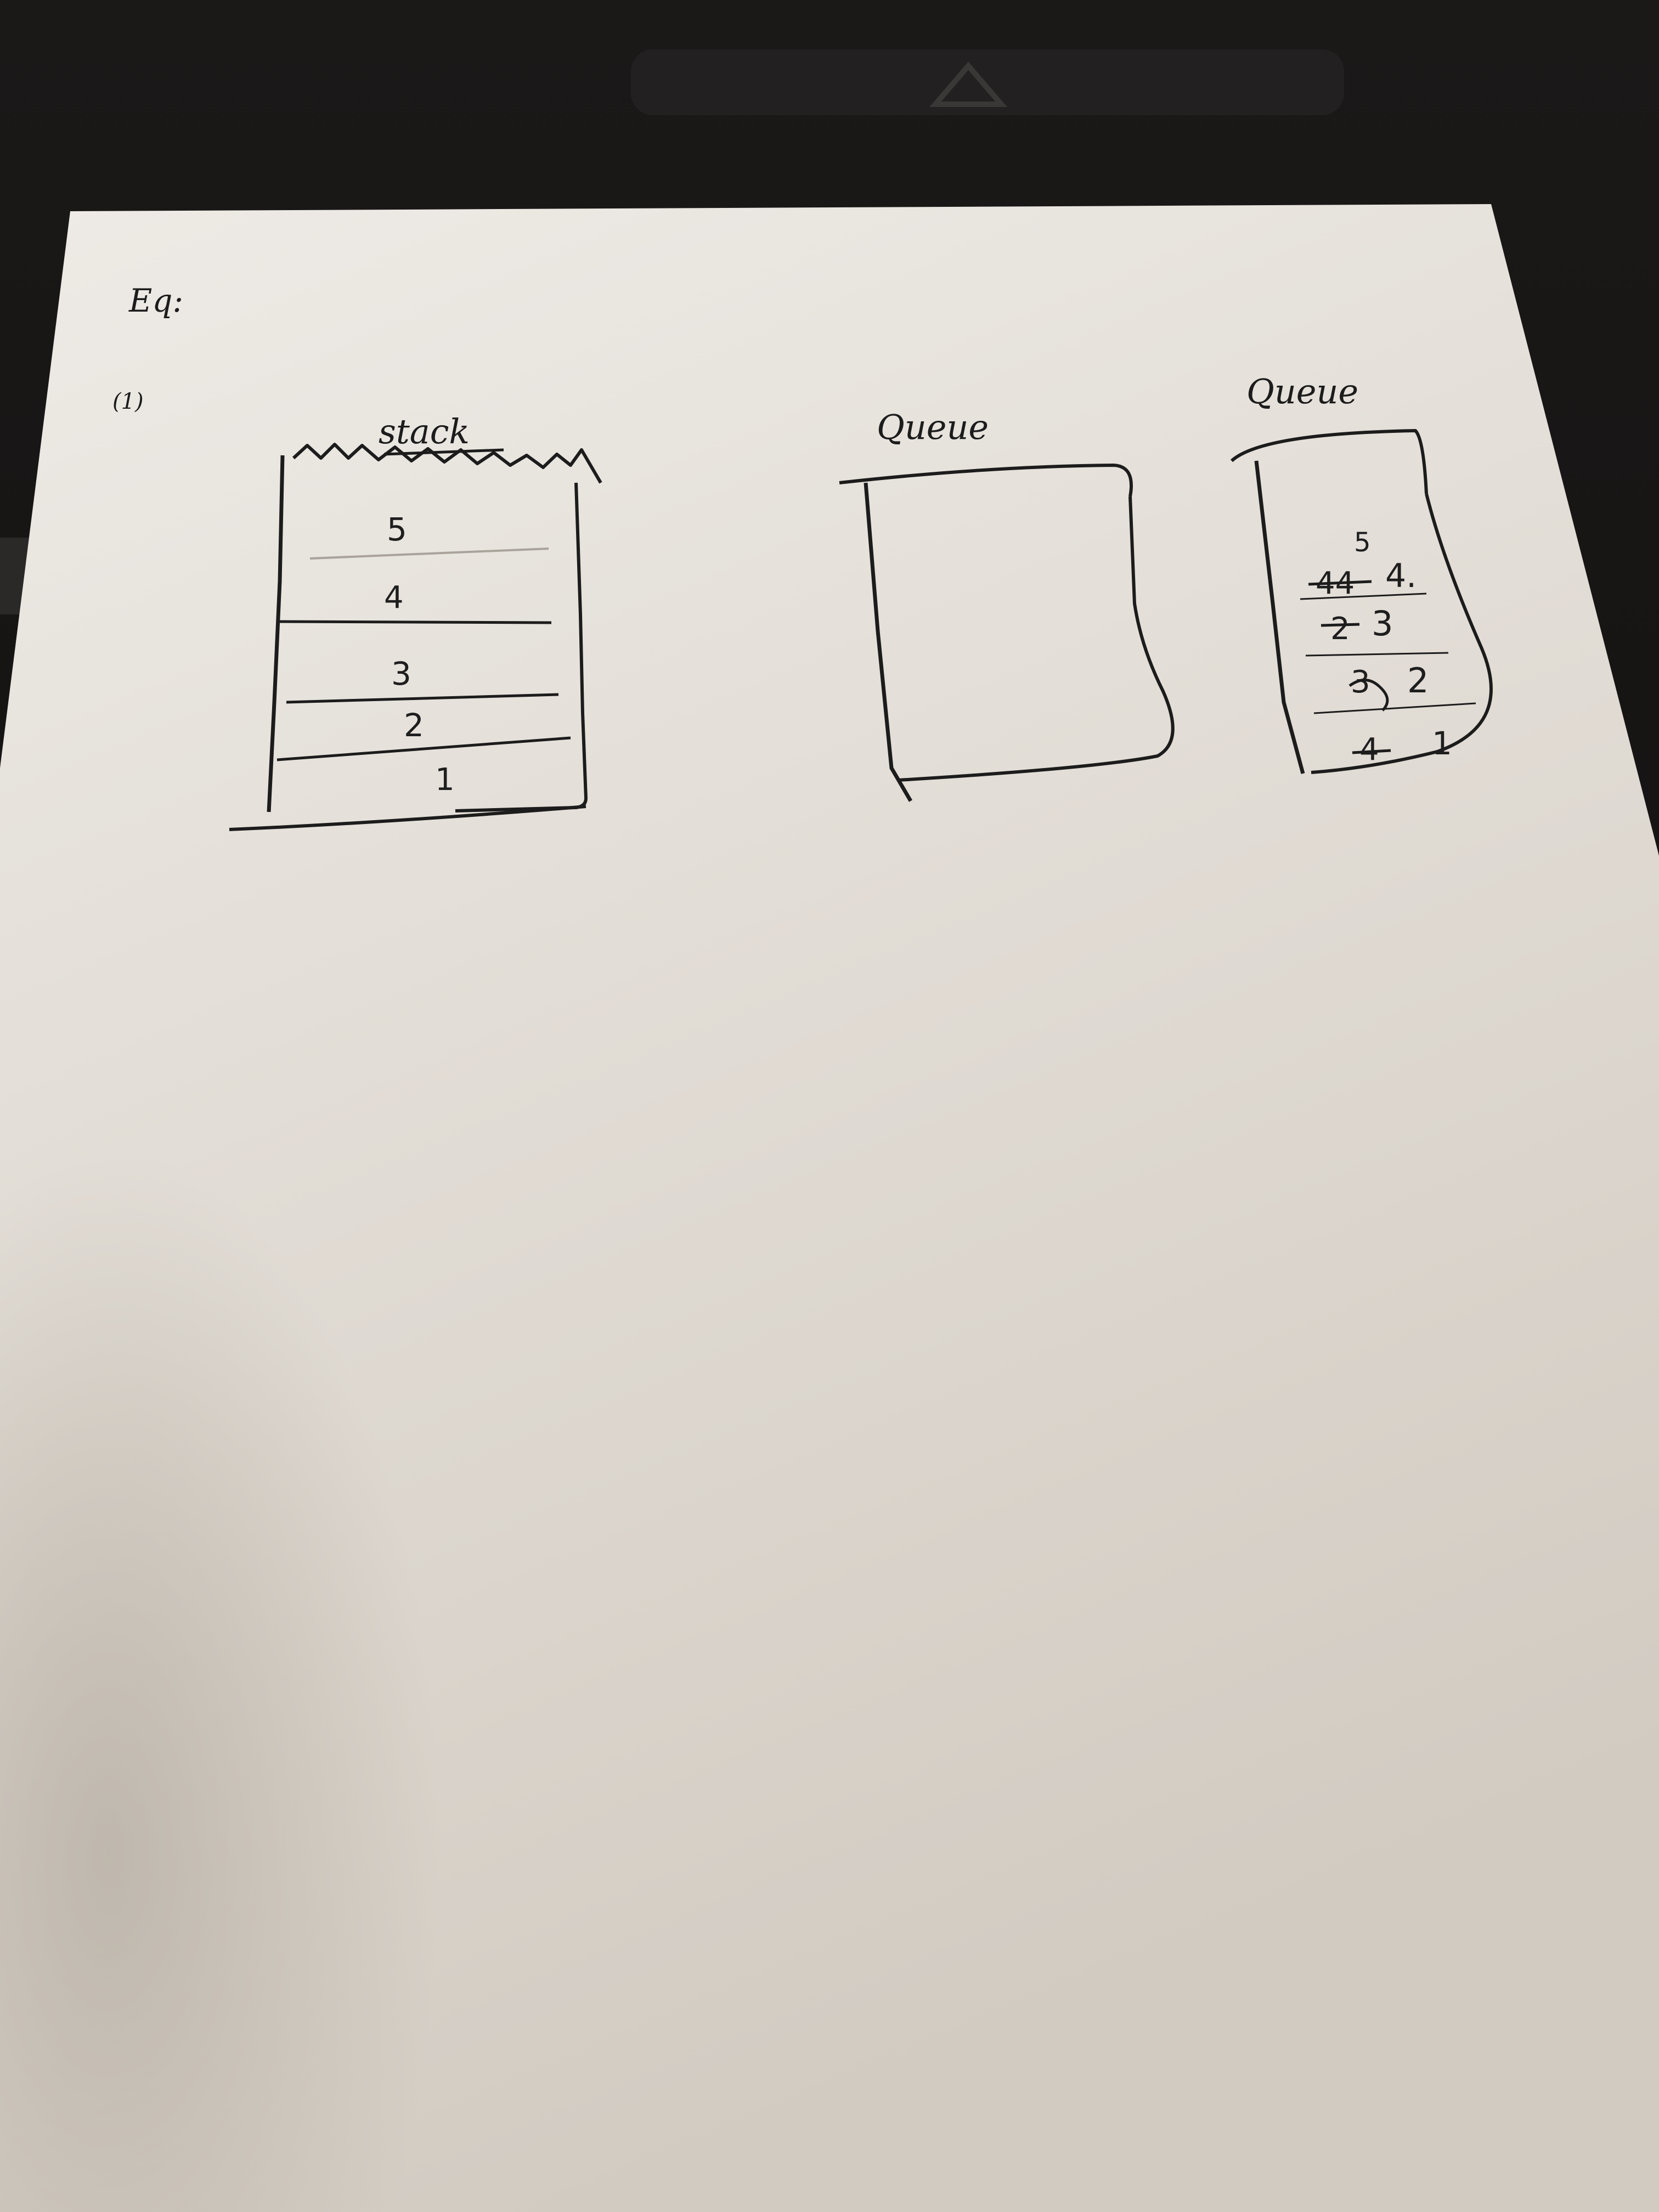  I want to click on queue-top-item: 5, so click(1362, 543).